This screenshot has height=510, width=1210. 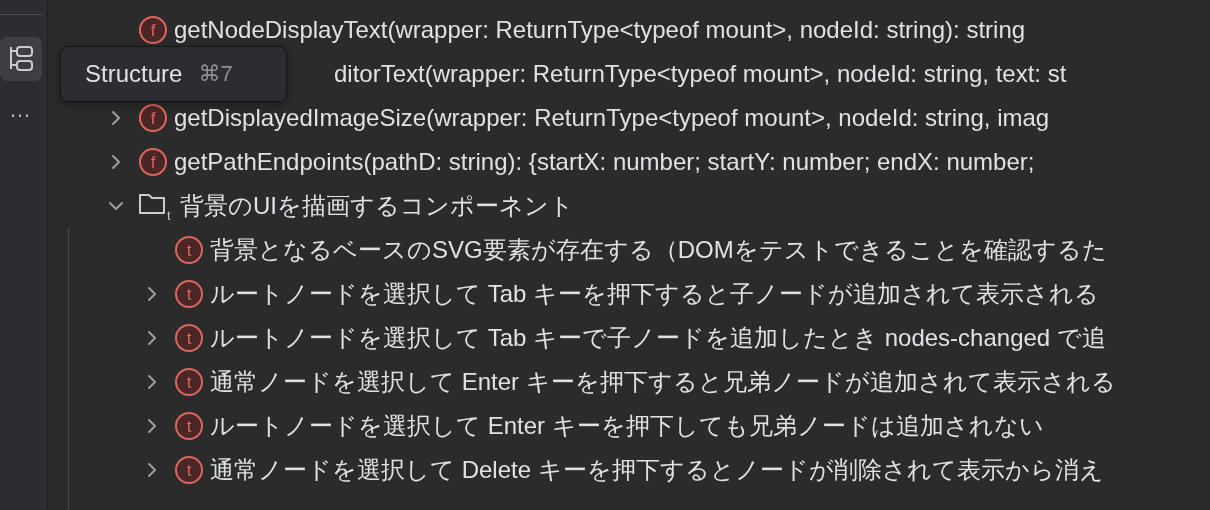 What do you see at coordinates (658, 338) in the screenshot?
I see `test-name: ルートノードを選択して Tab キーで子ノードを追加したとき nodes-changed で追` at bounding box center [658, 338].